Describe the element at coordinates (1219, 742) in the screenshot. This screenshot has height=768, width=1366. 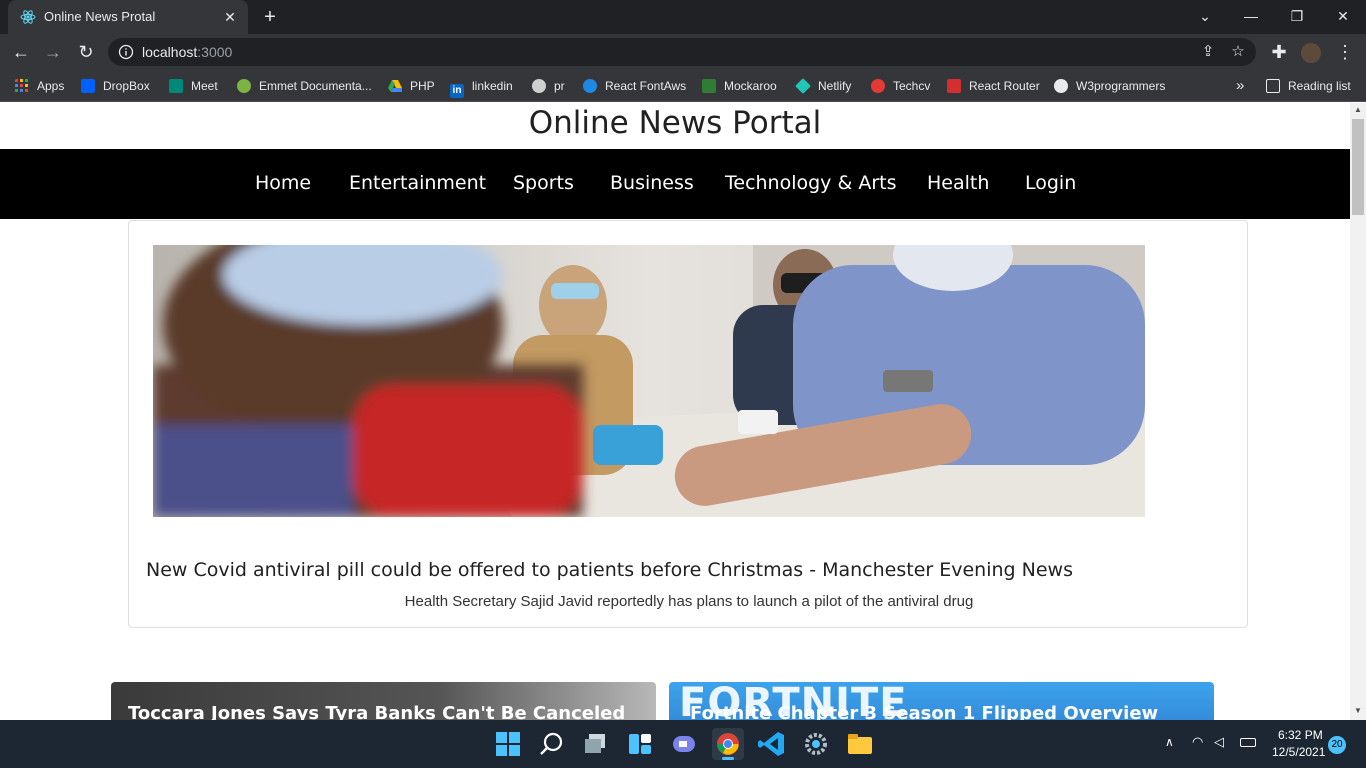
I see `volume-icon: ◁` at that location.